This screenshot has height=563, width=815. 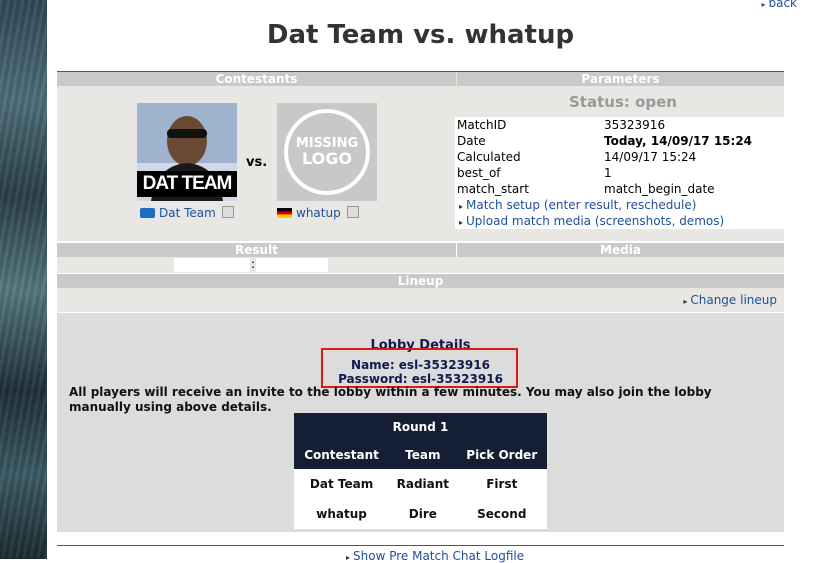 I want to click on chat-logfile-label: Show Pre Match Chat Logfile, so click(x=439, y=556).